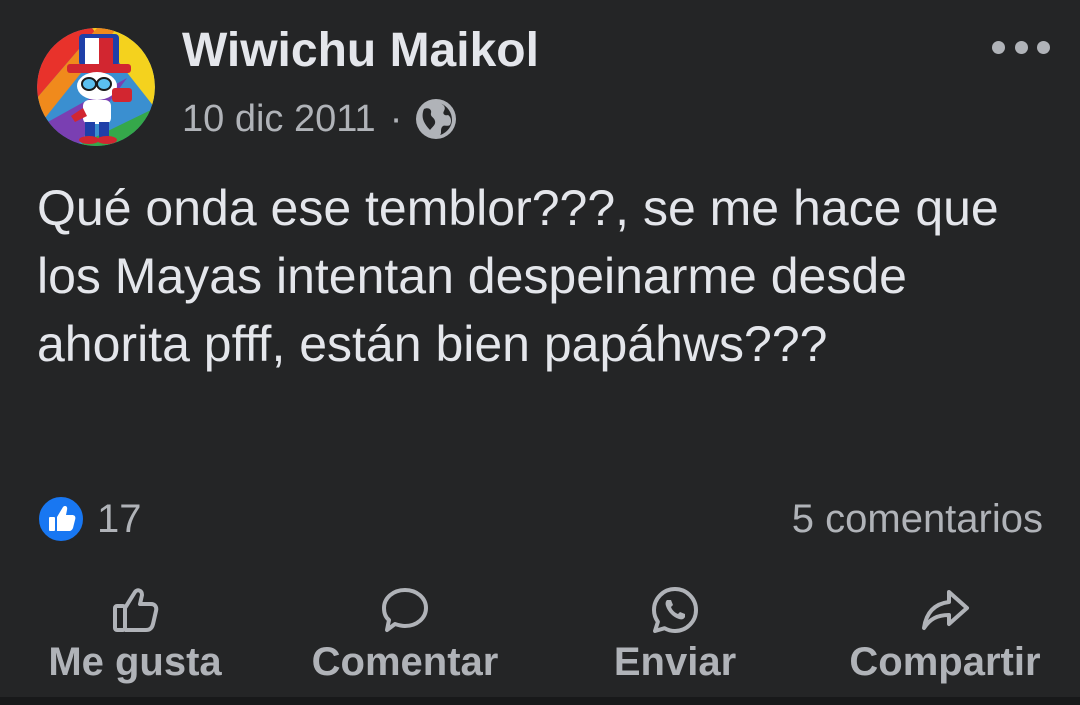  What do you see at coordinates (135, 610) in the screenshot?
I see `thumbs-up-icon` at bounding box center [135, 610].